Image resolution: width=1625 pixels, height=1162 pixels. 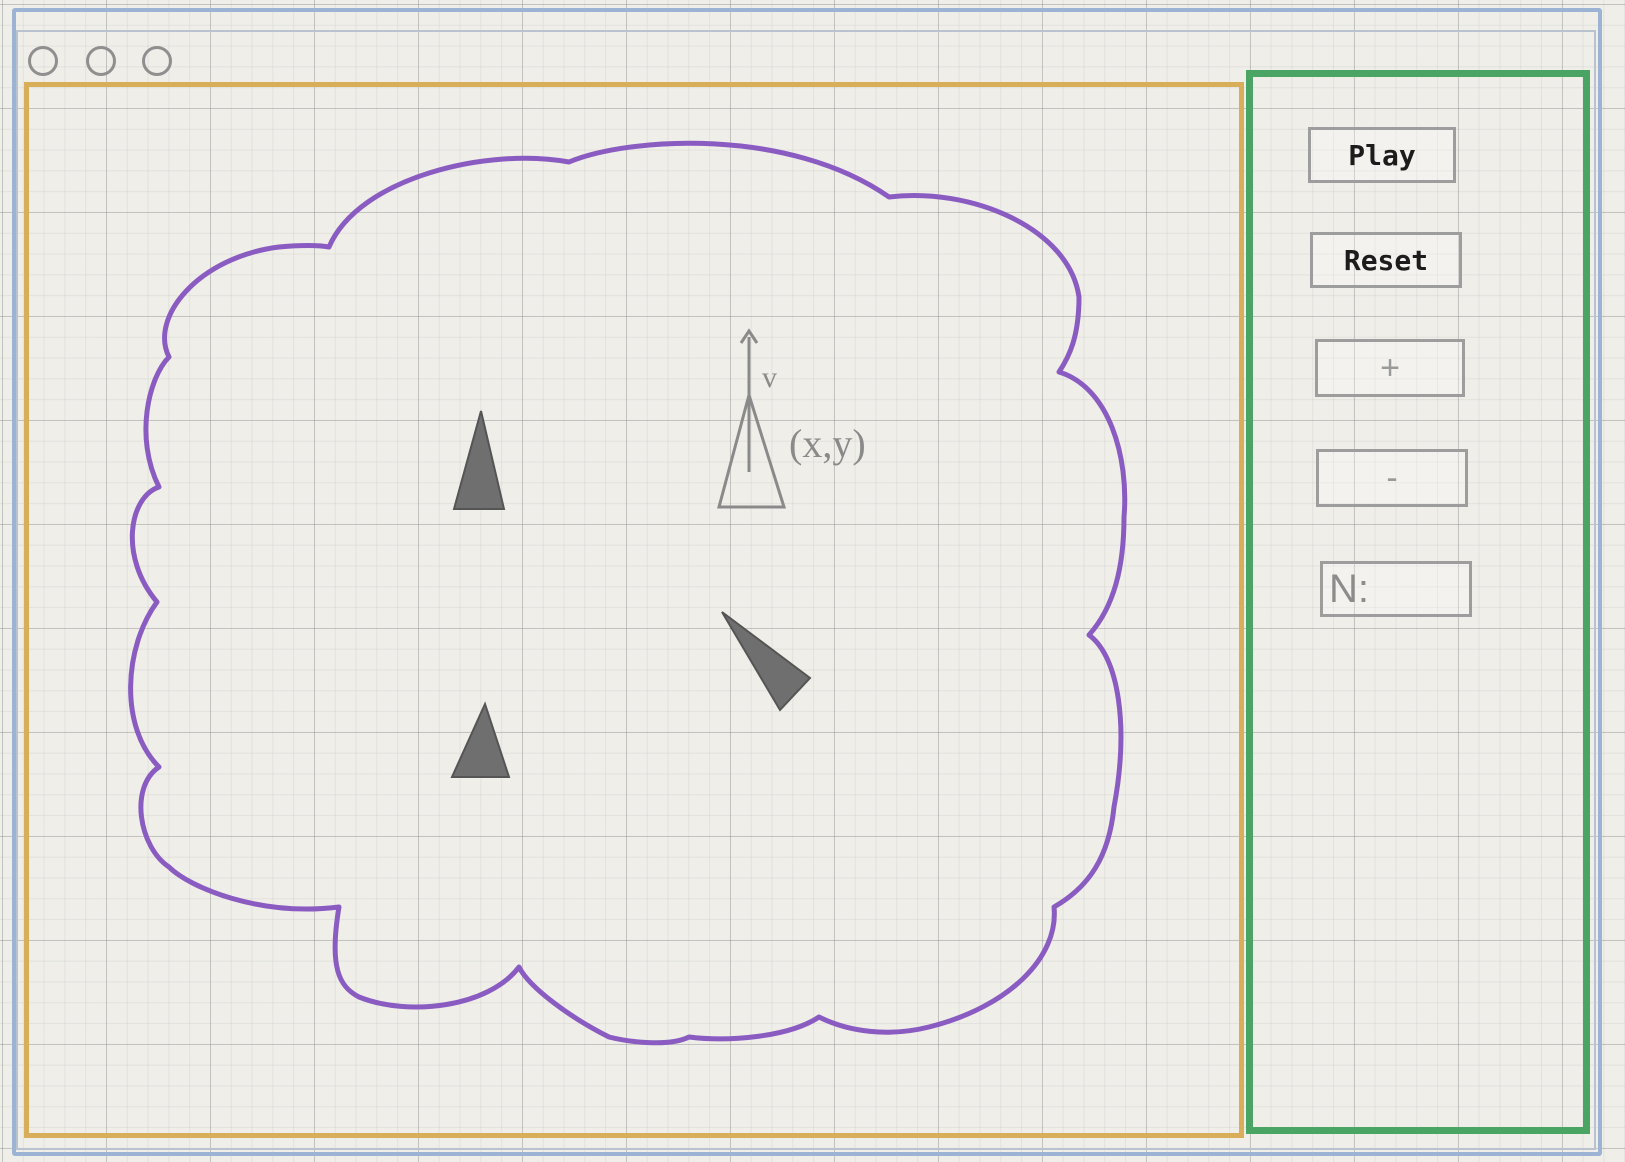 I want to click on agent-count-input, so click(x=1417, y=589).